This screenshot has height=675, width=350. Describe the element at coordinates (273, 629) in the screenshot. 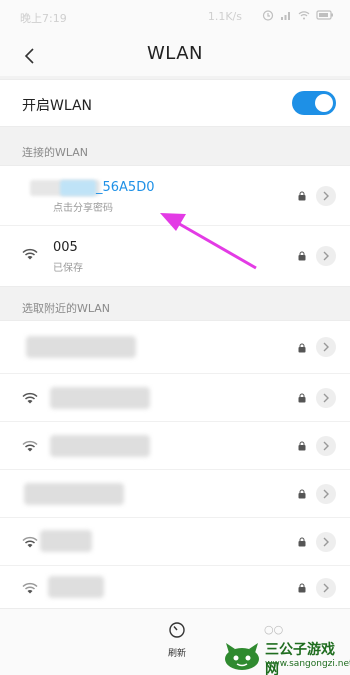

I see `more-icon: ○○` at that location.